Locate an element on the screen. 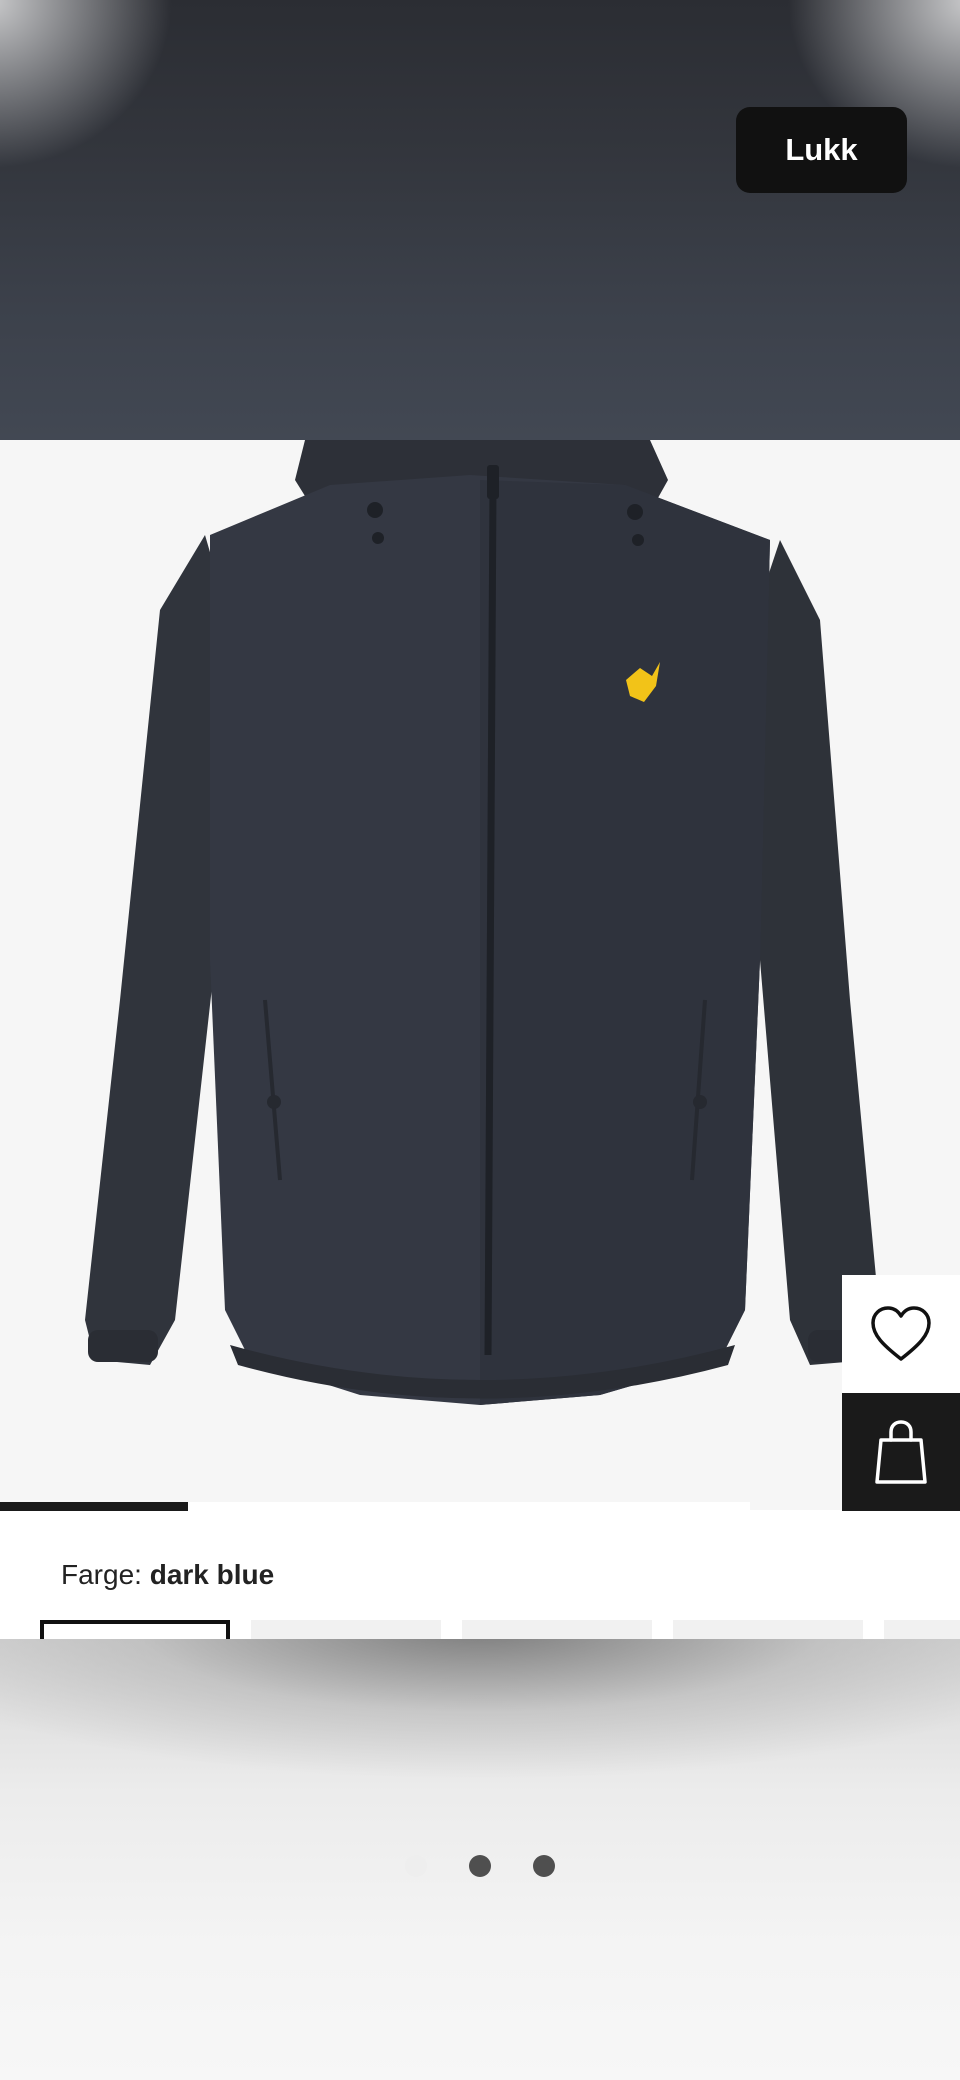 Image resolution: width=960 pixels, height=2080 pixels. add-to-bag-button is located at coordinates (901, 1452).